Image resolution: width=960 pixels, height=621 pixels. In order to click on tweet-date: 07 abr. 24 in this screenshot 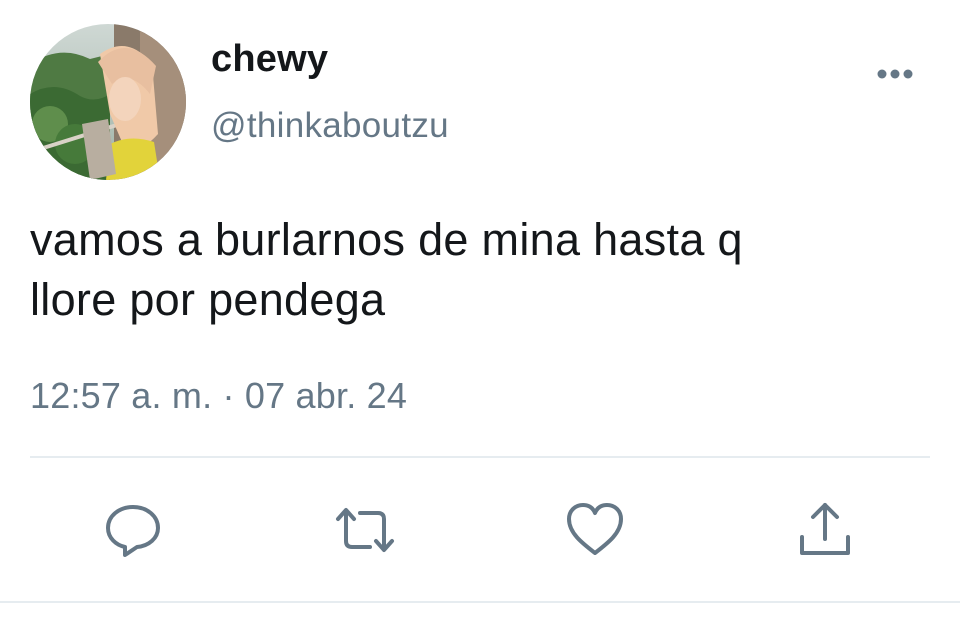, I will do `click(326, 395)`.